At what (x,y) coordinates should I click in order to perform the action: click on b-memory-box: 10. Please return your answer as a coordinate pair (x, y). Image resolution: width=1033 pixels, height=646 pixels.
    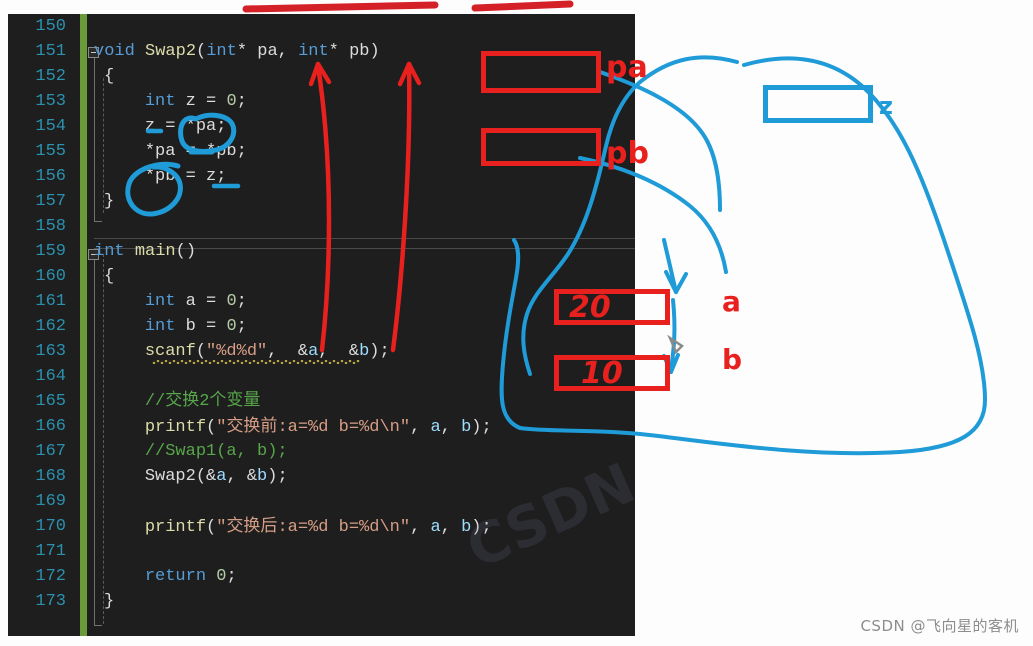
    Looking at the image, I should click on (612, 373).